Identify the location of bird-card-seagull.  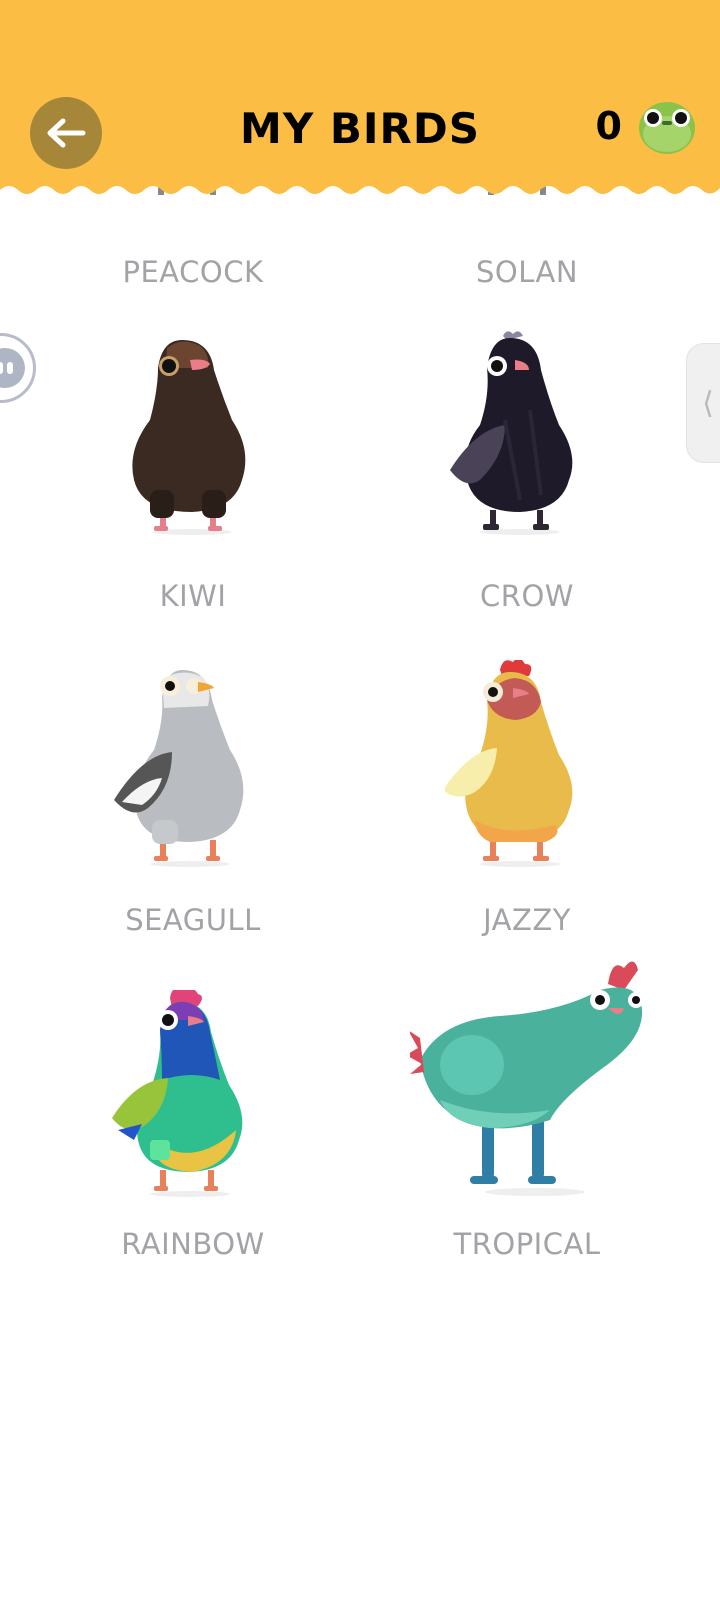
(187, 770).